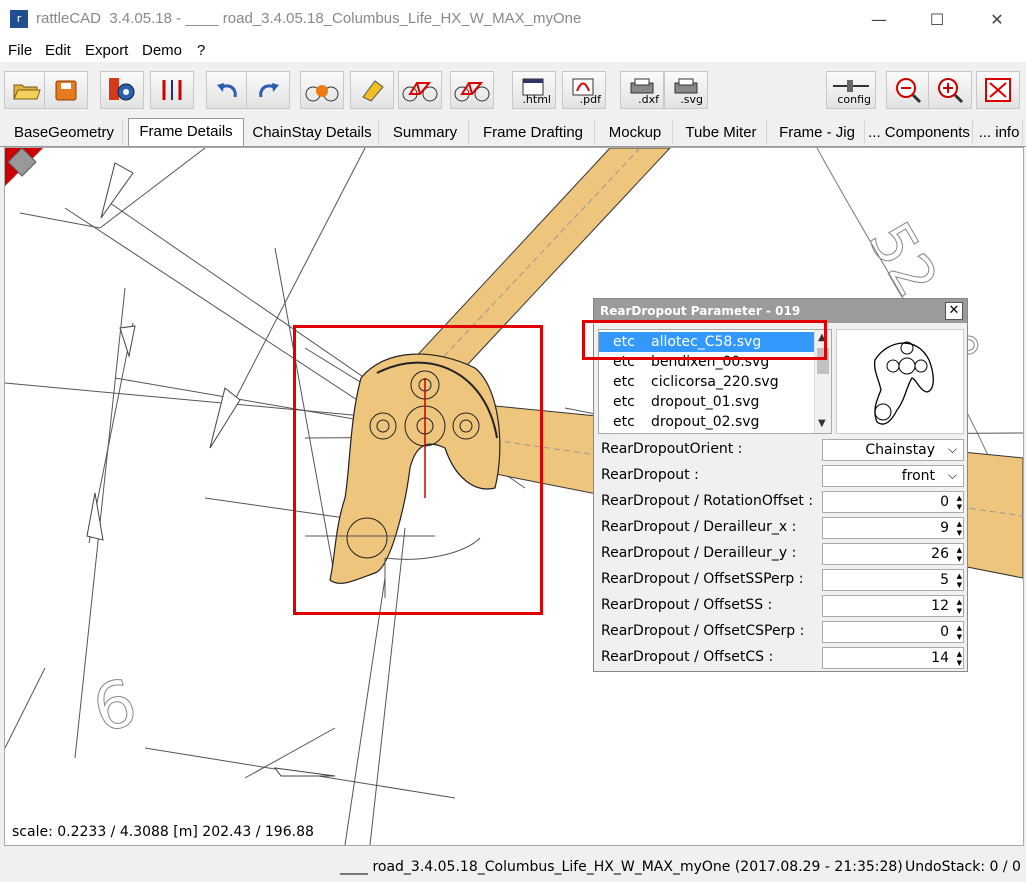 The width and height of the screenshot is (1026, 882). What do you see at coordinates (781, 658) in the screenshot?
I see `param-row-offset-cs: RearDropout / OffsetCS : 14 ▲ ▼` at bounding box center [781, 658].